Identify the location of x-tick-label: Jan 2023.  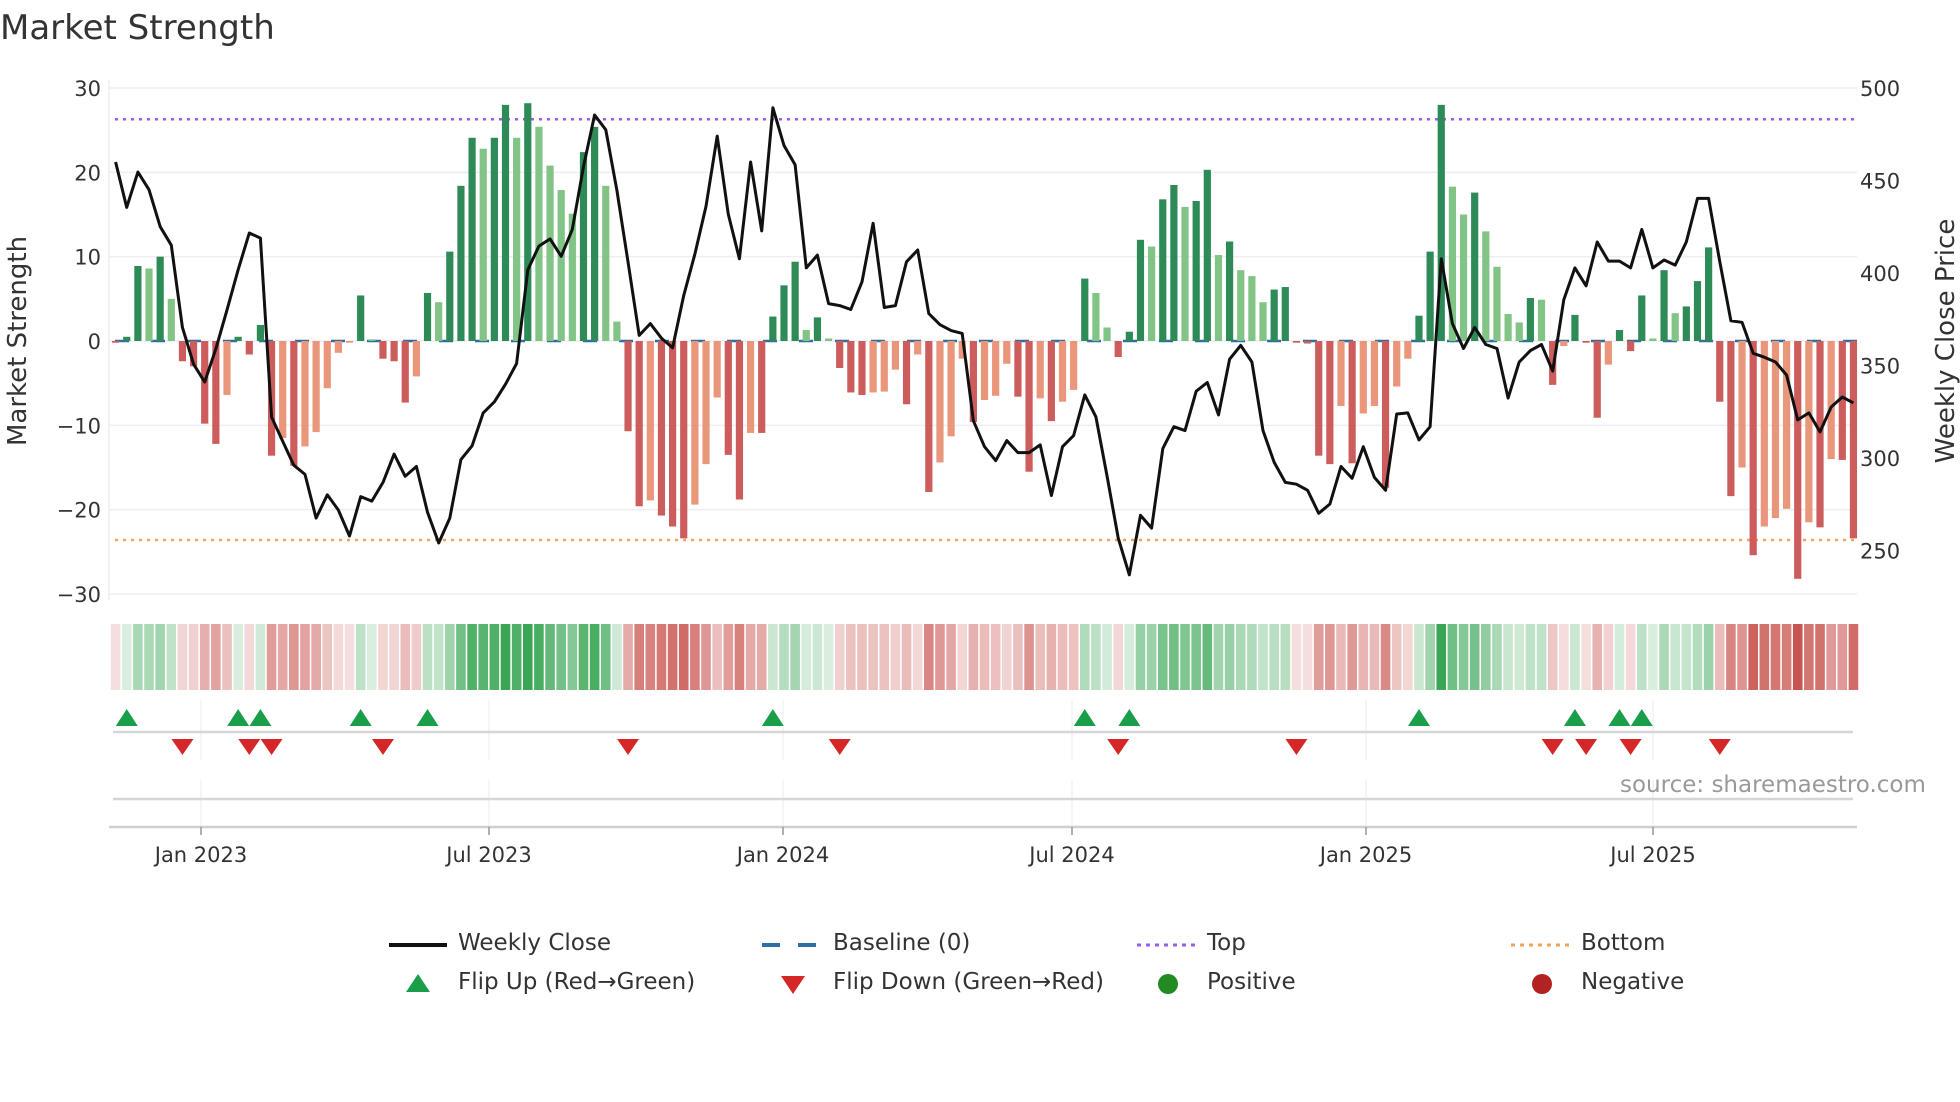
(200, 855).